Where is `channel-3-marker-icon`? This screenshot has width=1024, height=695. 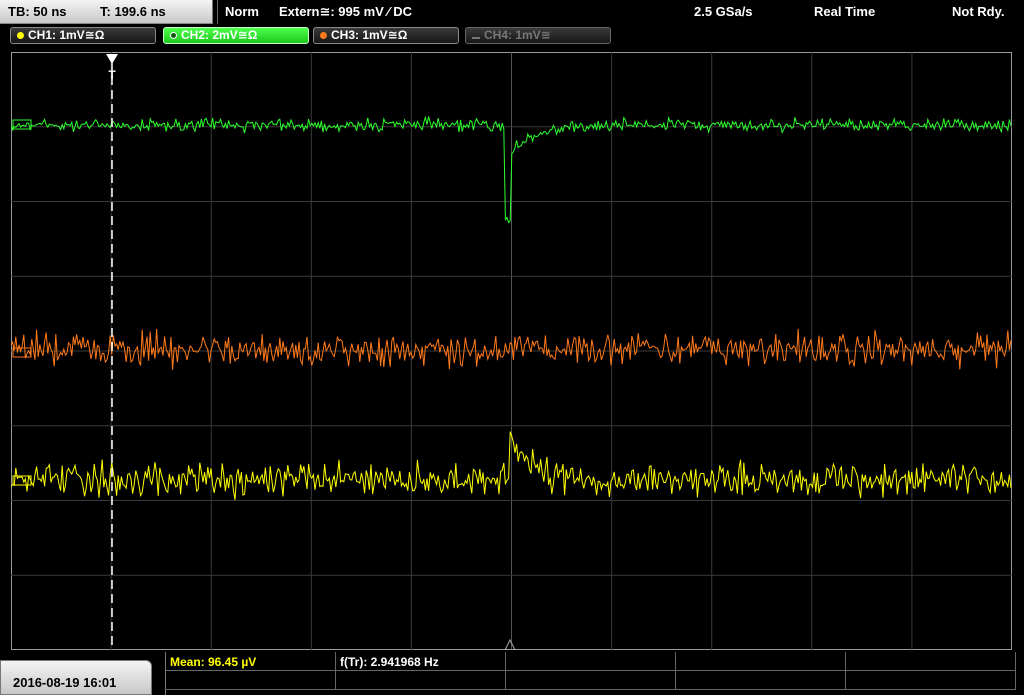
channel-3-marker-icon is located at coordinates (22, 352).